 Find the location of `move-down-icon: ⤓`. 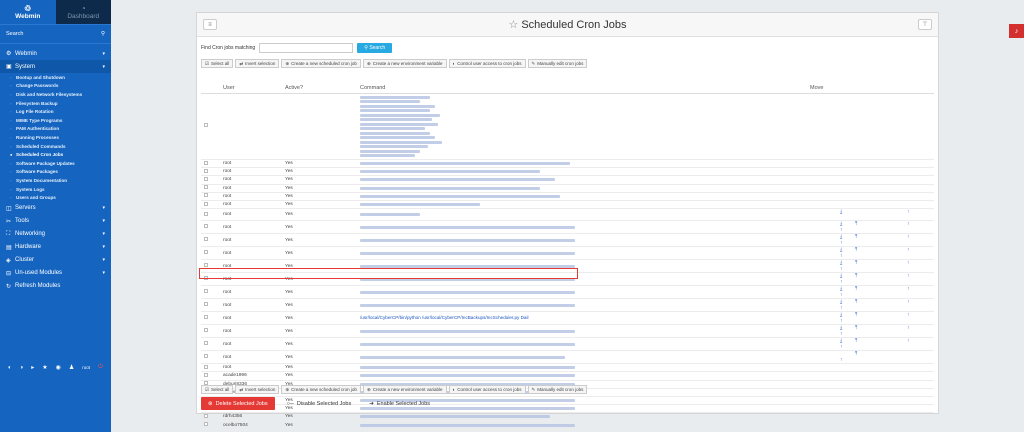

move-down-icon: ⤓ is located at coordinates (847, 212).